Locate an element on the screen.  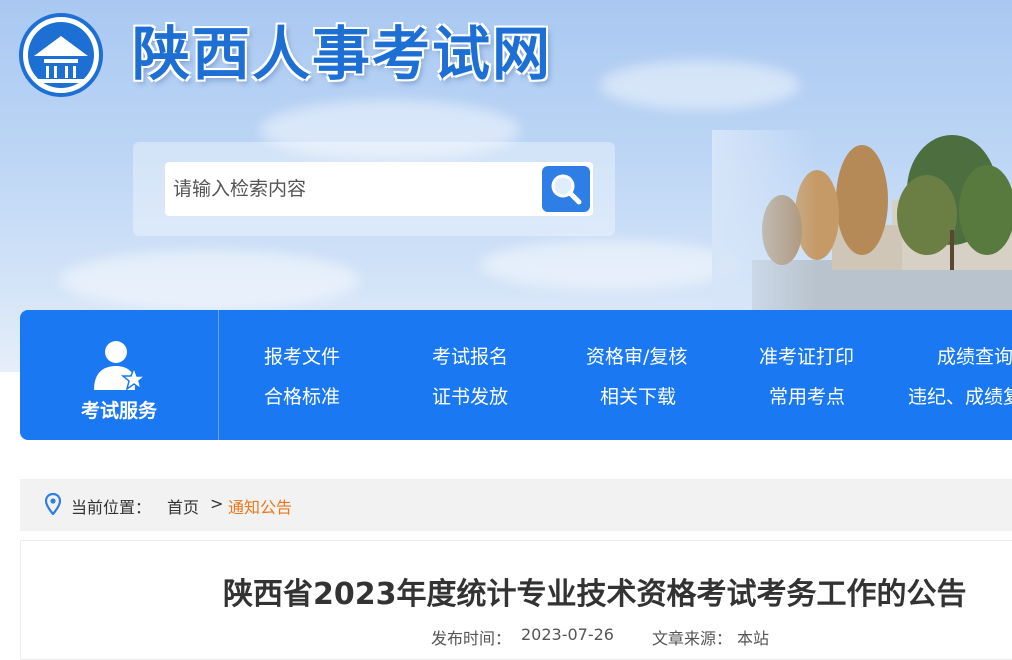
published-label: 发布时间： is located at coordinates (471, 638).